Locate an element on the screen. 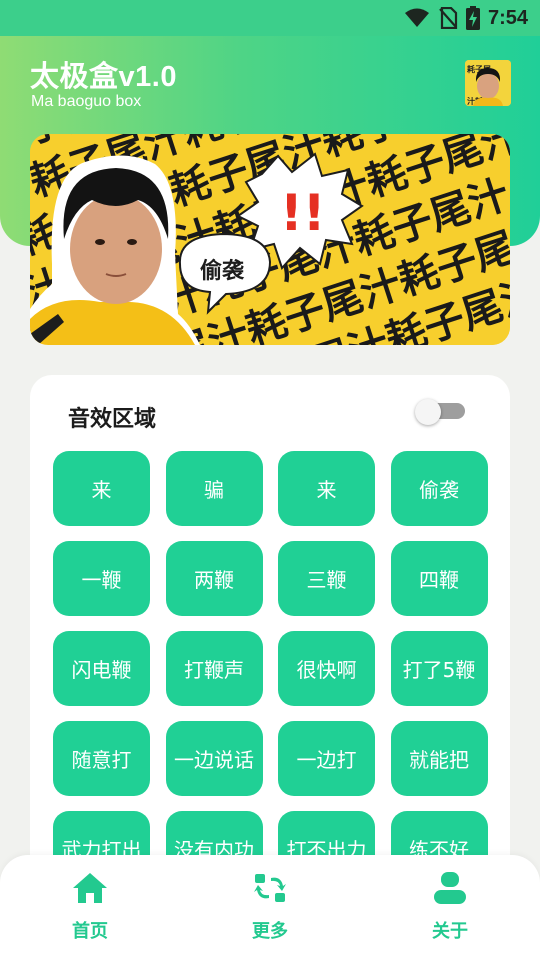 This screenshot has height=960, width=540. refresh-icon is located at coordinates (270, 888).